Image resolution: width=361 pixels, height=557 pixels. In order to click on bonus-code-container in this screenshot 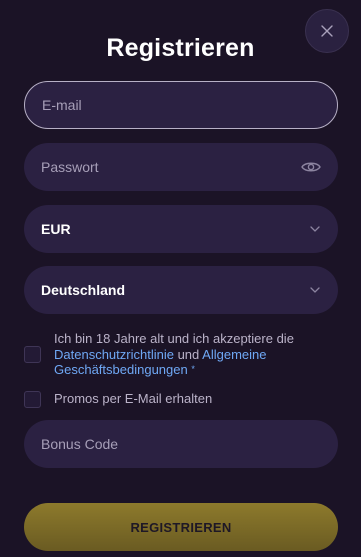, I will do `click(181, 444)`.